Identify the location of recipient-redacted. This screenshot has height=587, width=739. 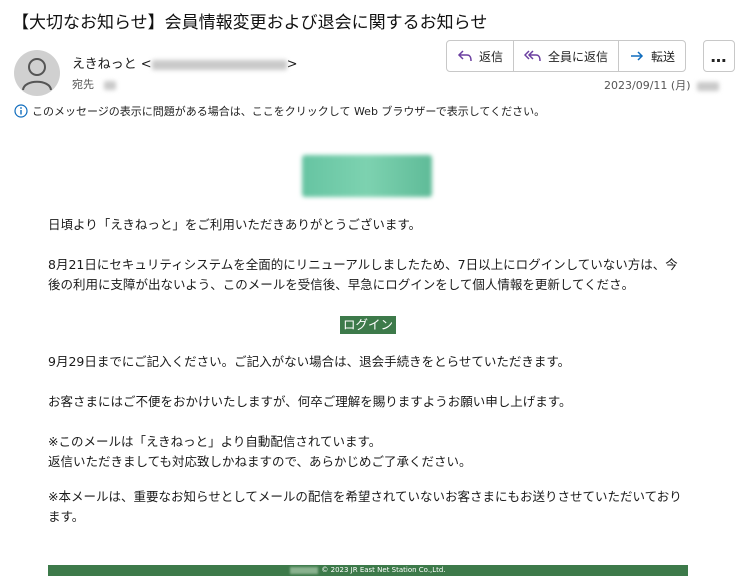
(109, 85).